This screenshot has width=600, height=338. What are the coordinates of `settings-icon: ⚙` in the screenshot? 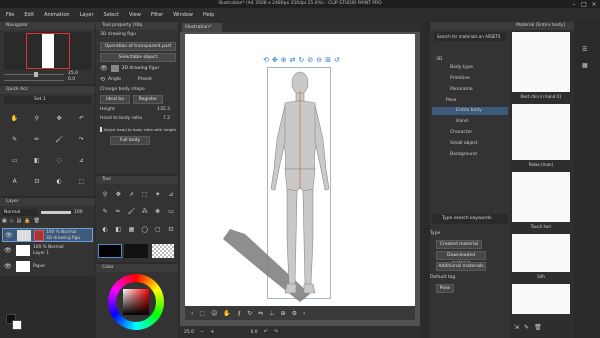 It's located at (294, 313).